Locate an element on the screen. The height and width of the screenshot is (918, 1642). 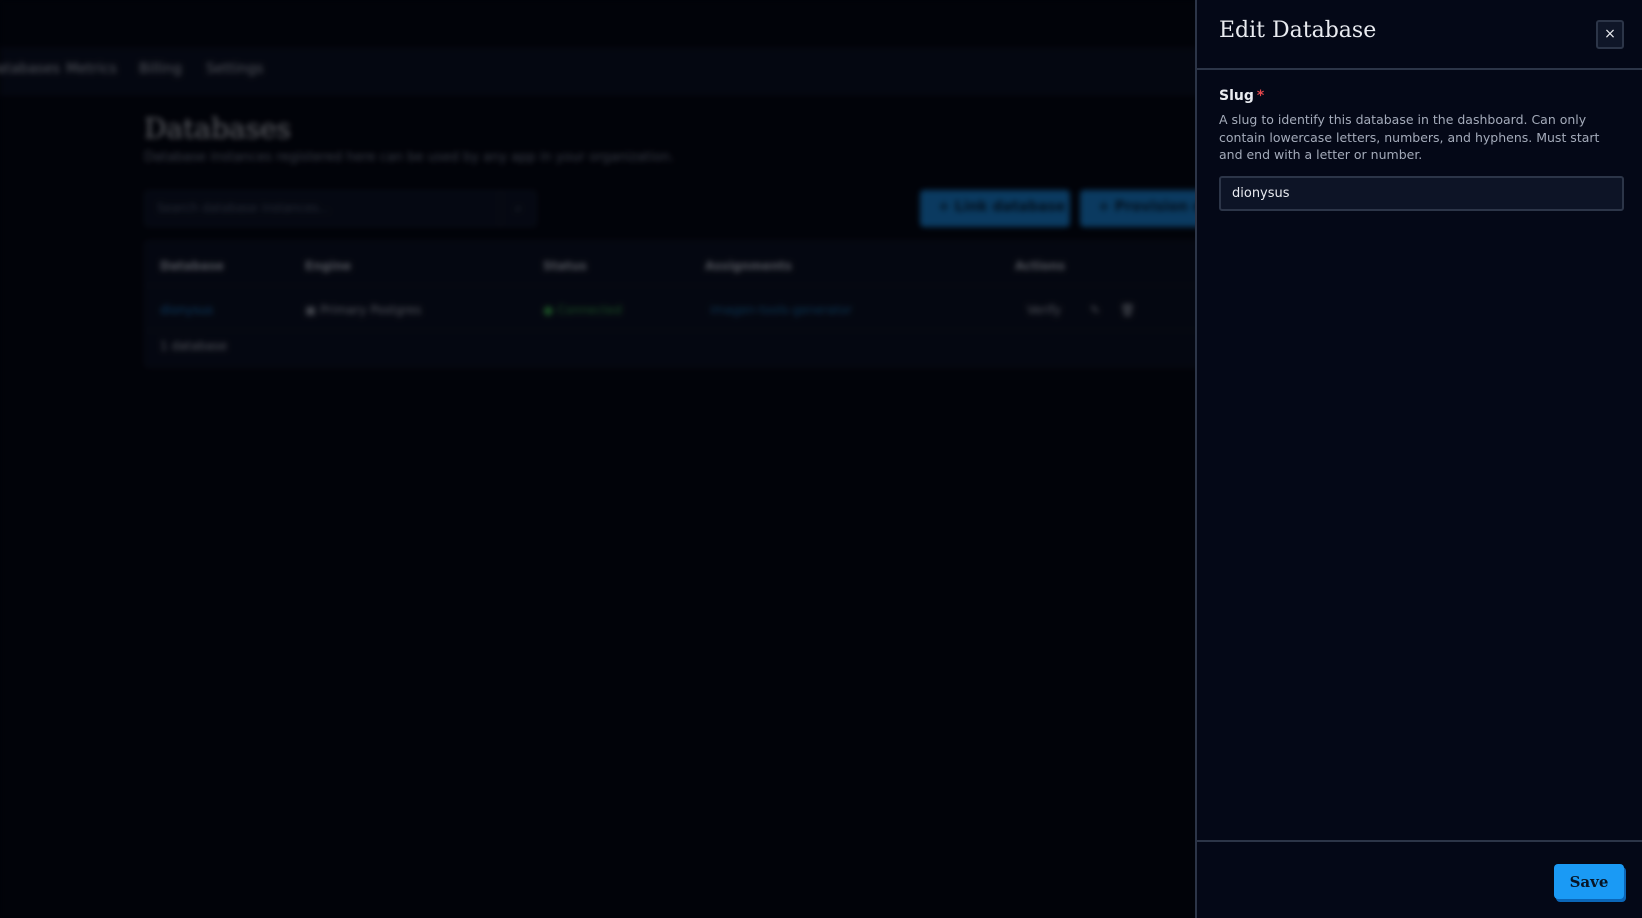
slug-input is located at coordinates (1421, 193).